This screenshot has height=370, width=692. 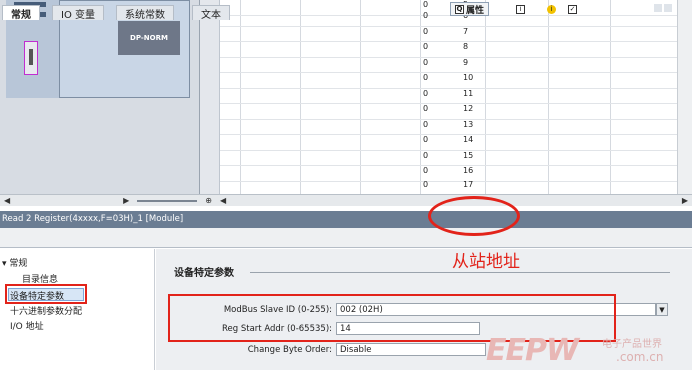 I want to click on table-row: 09, so click(x=456, y=65).